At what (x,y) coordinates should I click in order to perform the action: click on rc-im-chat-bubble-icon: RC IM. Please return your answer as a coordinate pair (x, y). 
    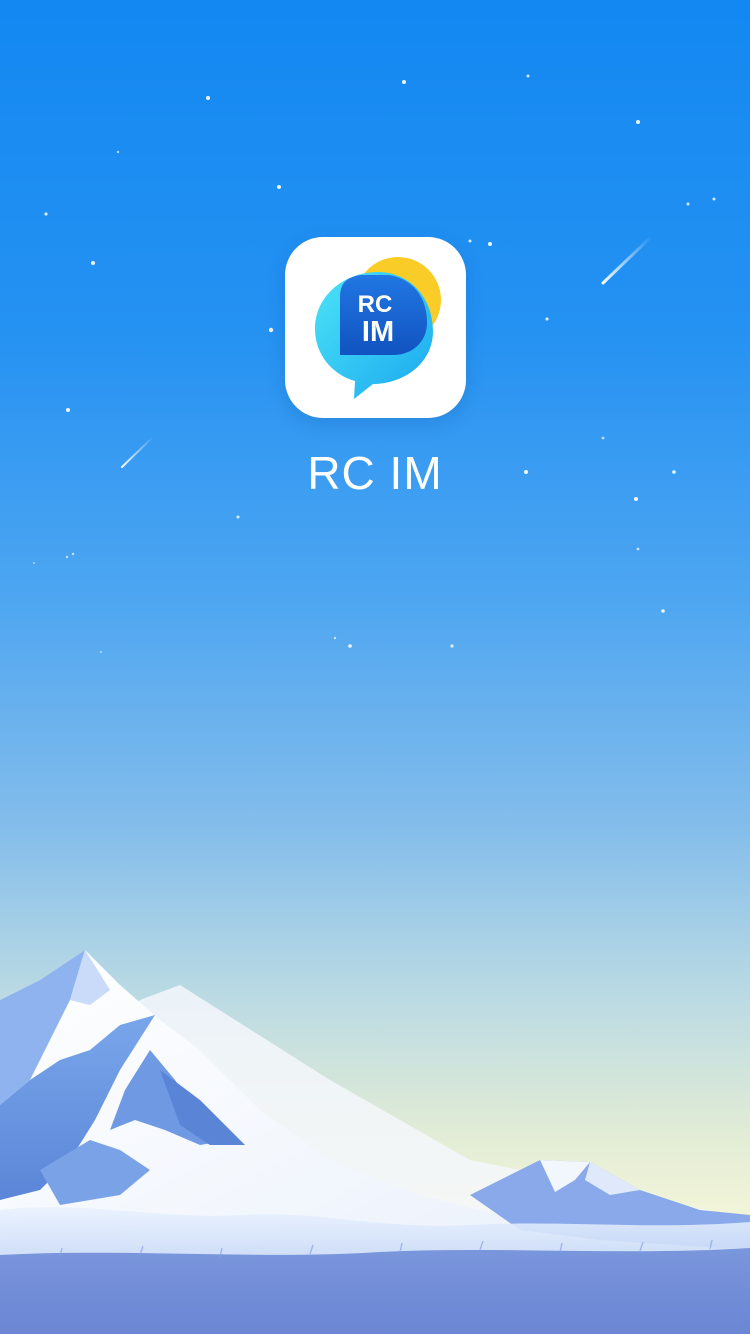
    Looking at the image, I should click on (378, 328).